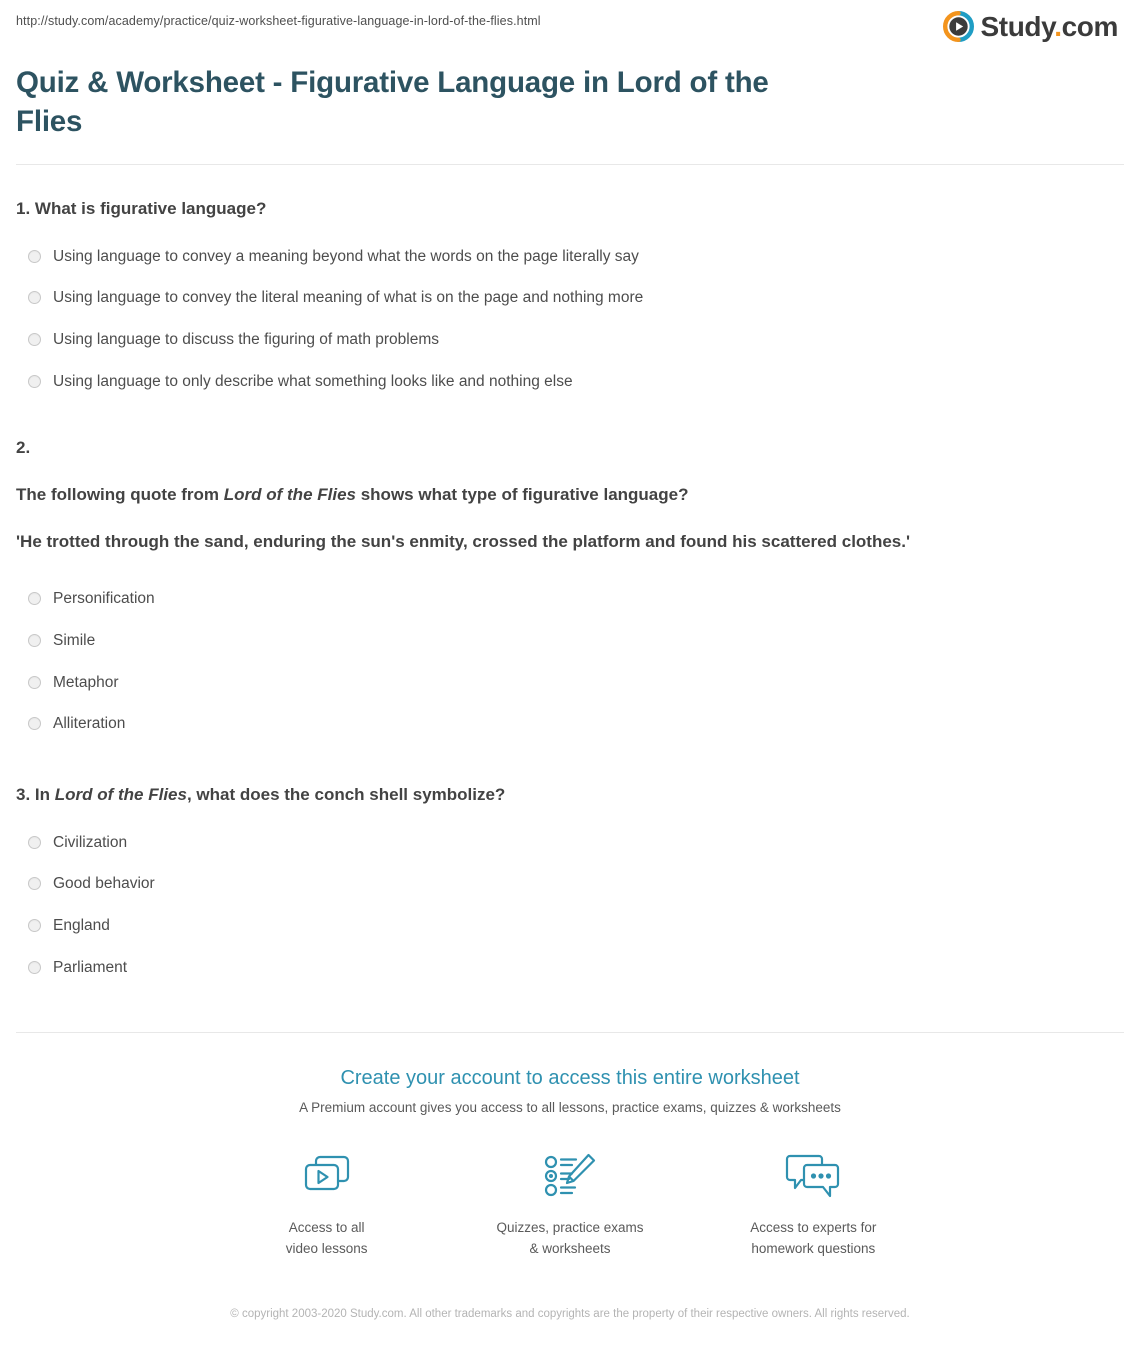 This screenshot has width=1140, height=1348. I want to click on option-label: Simile, so click(74, 640).